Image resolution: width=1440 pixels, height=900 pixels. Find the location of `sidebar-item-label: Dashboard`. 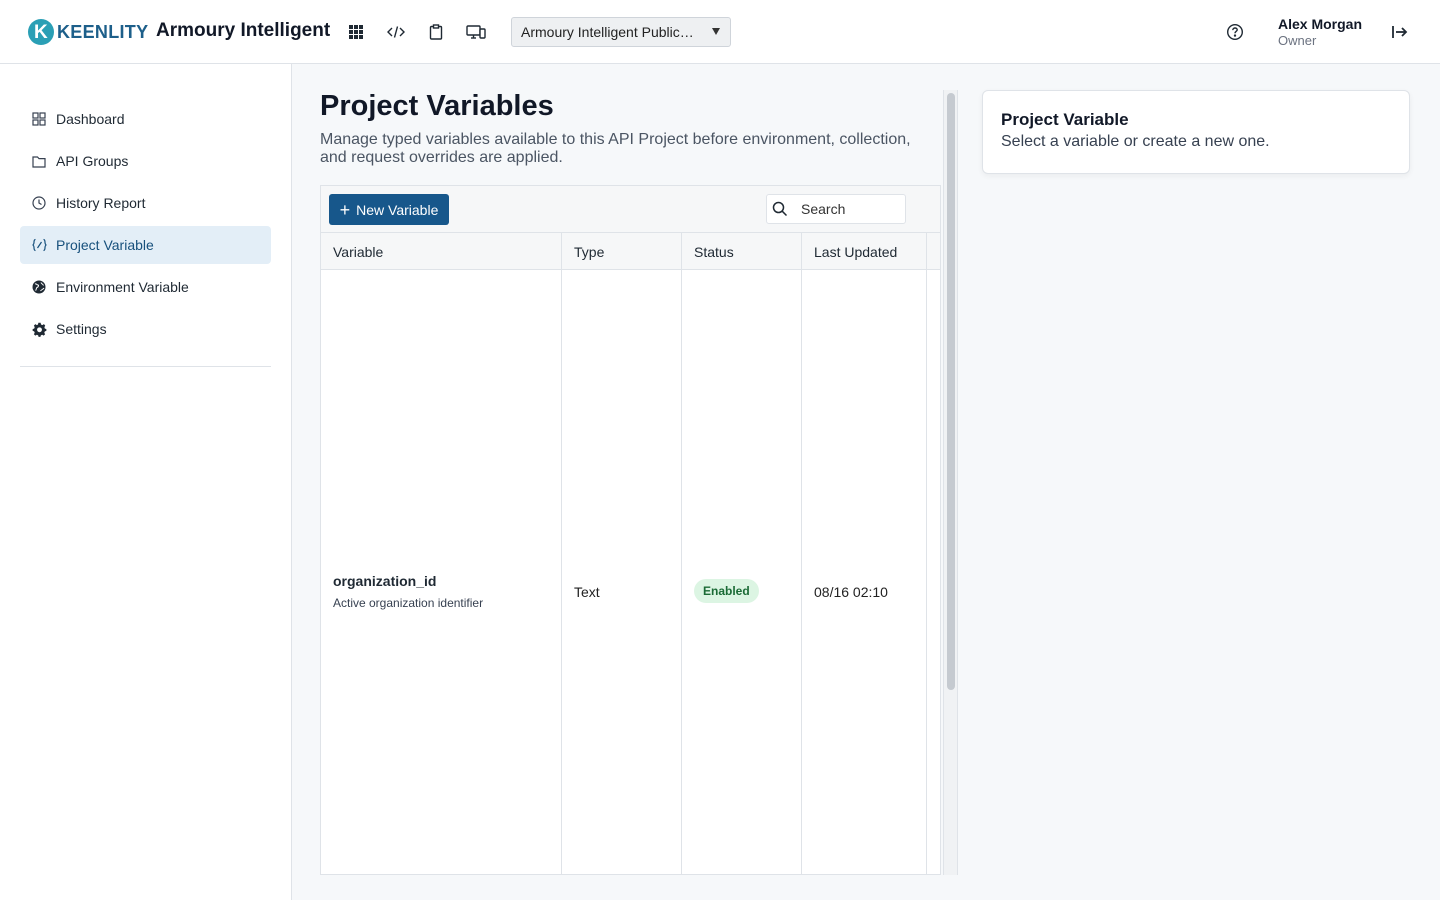

sidebar-item-label: Dashboard is located at coordinates (90, 119).